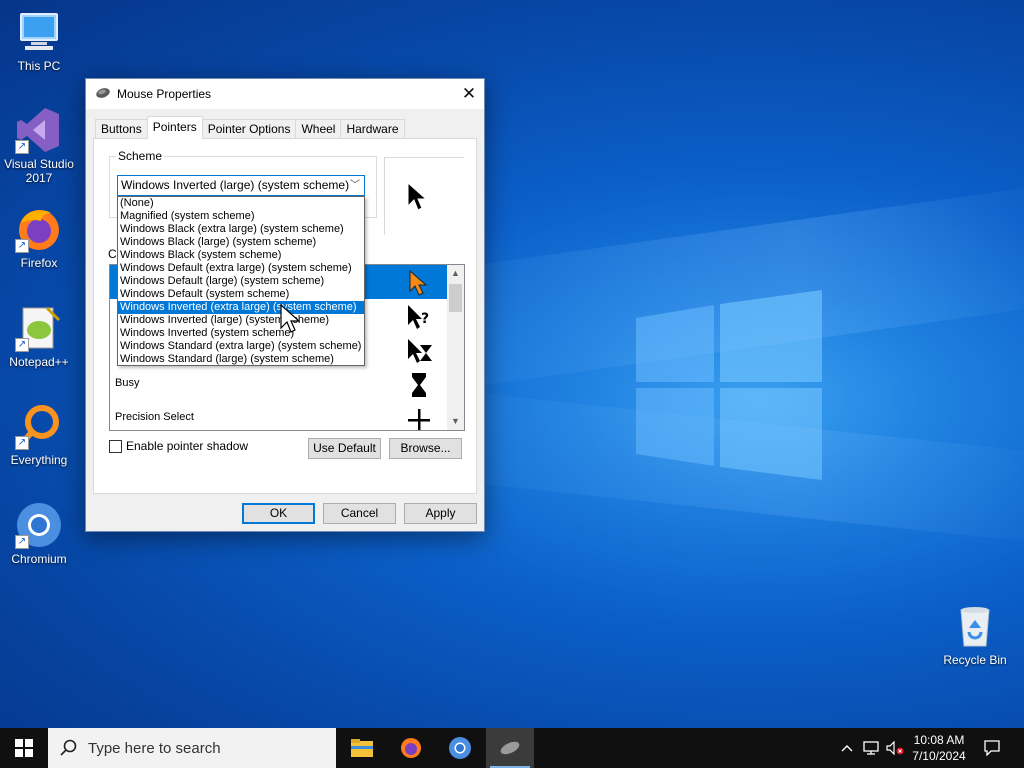  I want to click on scheme-option: Windows Inverted (system scheme), so click(241, 333).